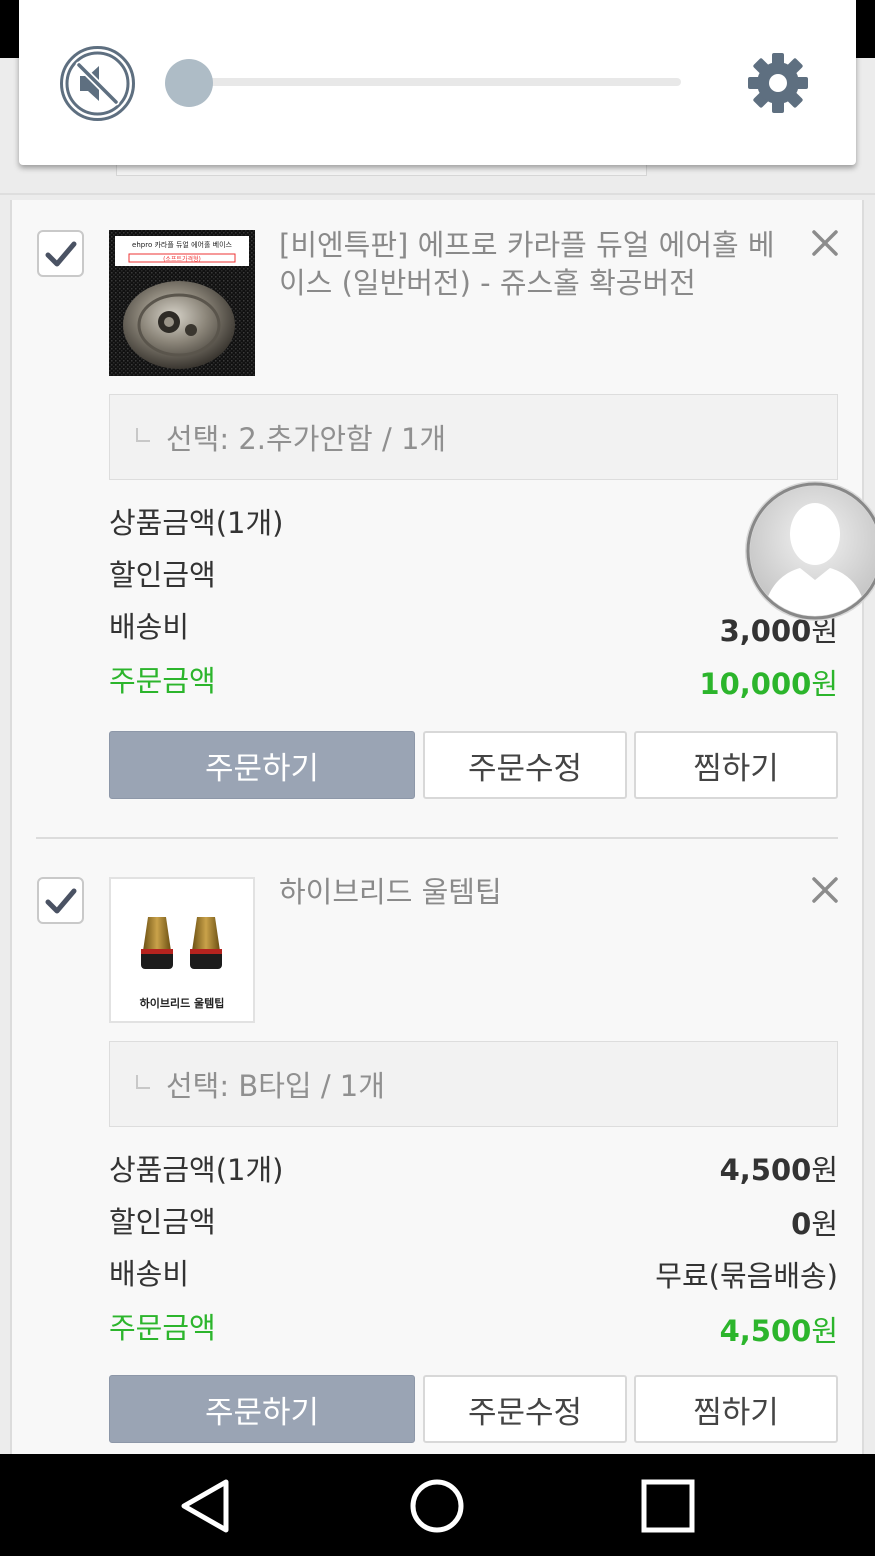 This screenshot has height=1556, width=875. What do you see at coordinates (306, 439) in the screenshot?
I see `option-text: 선택: 2.추가안함 / 1개` at bounding box center [306, 439].